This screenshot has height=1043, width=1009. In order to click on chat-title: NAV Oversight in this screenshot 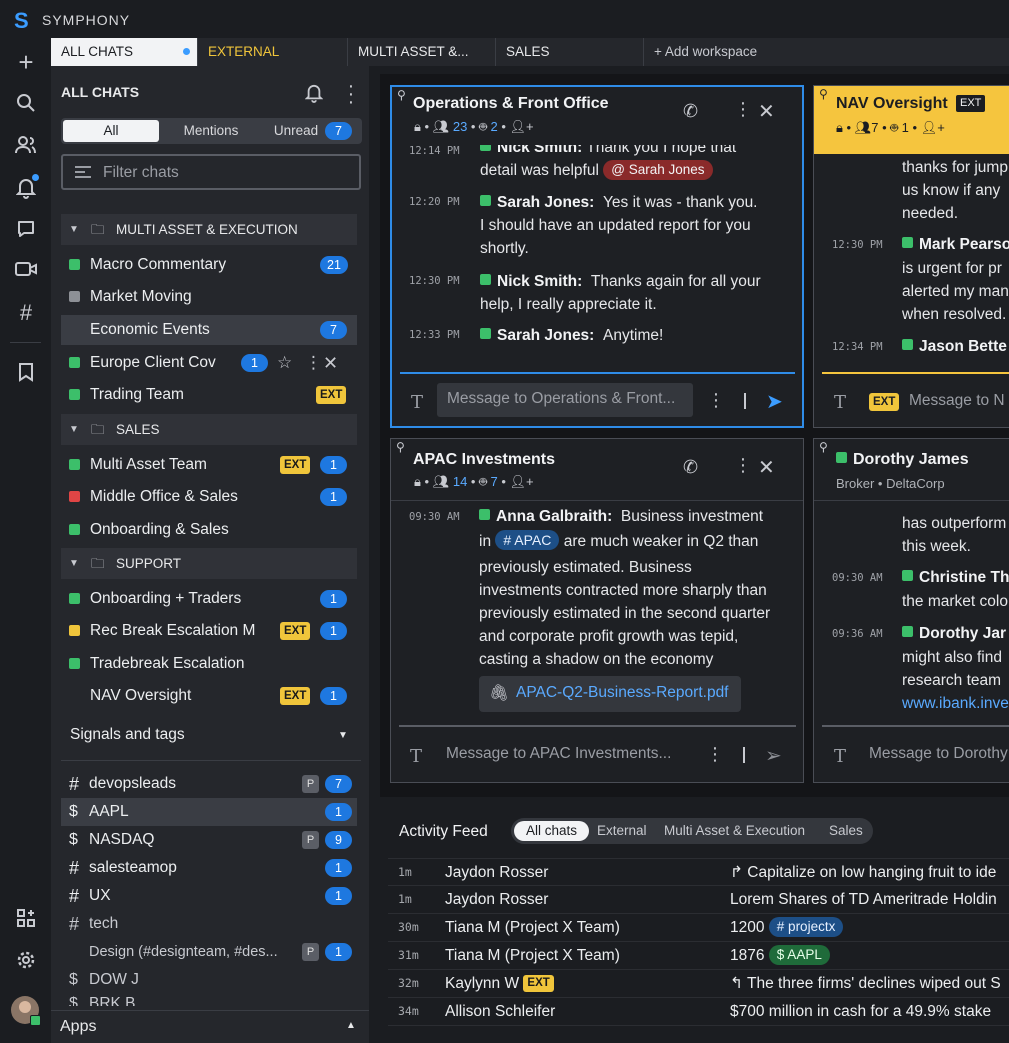, I will do `click(892, 104)`.